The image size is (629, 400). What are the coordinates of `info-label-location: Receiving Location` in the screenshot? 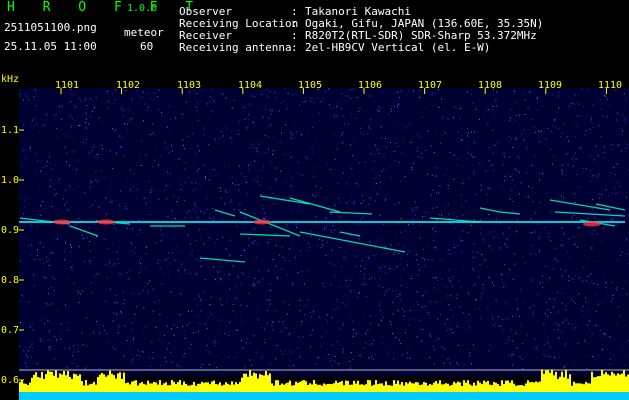 It's located at (239, 23).